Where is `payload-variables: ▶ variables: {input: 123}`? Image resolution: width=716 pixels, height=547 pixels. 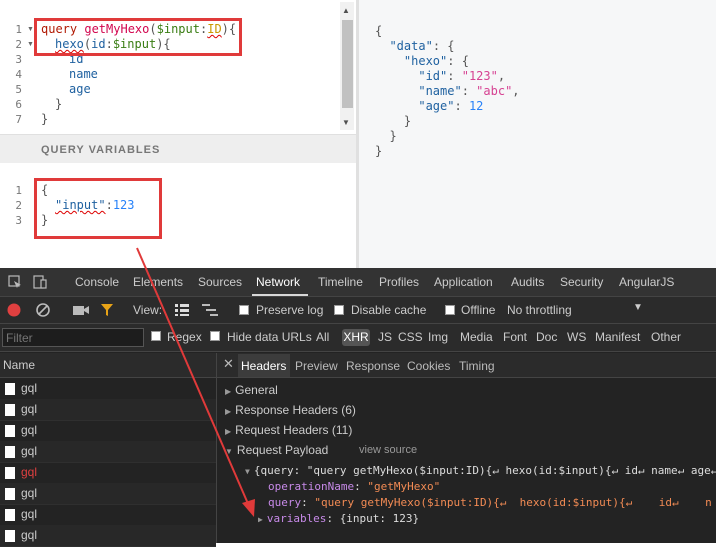 payload-variables: ▶ variables: {input: 123} is located at coordinates (338, 518).